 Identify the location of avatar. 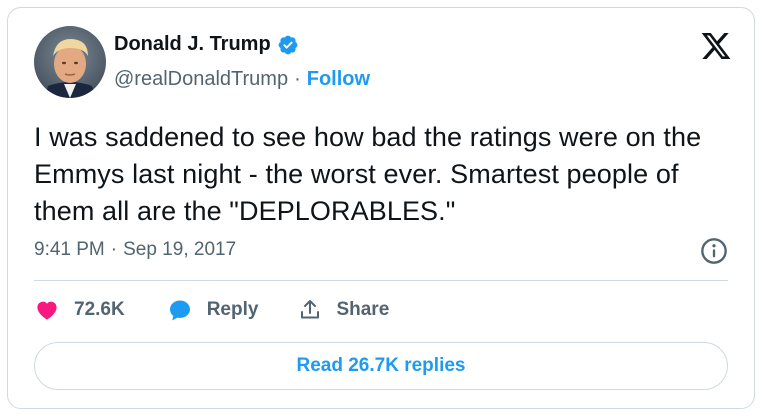
(70, 62).